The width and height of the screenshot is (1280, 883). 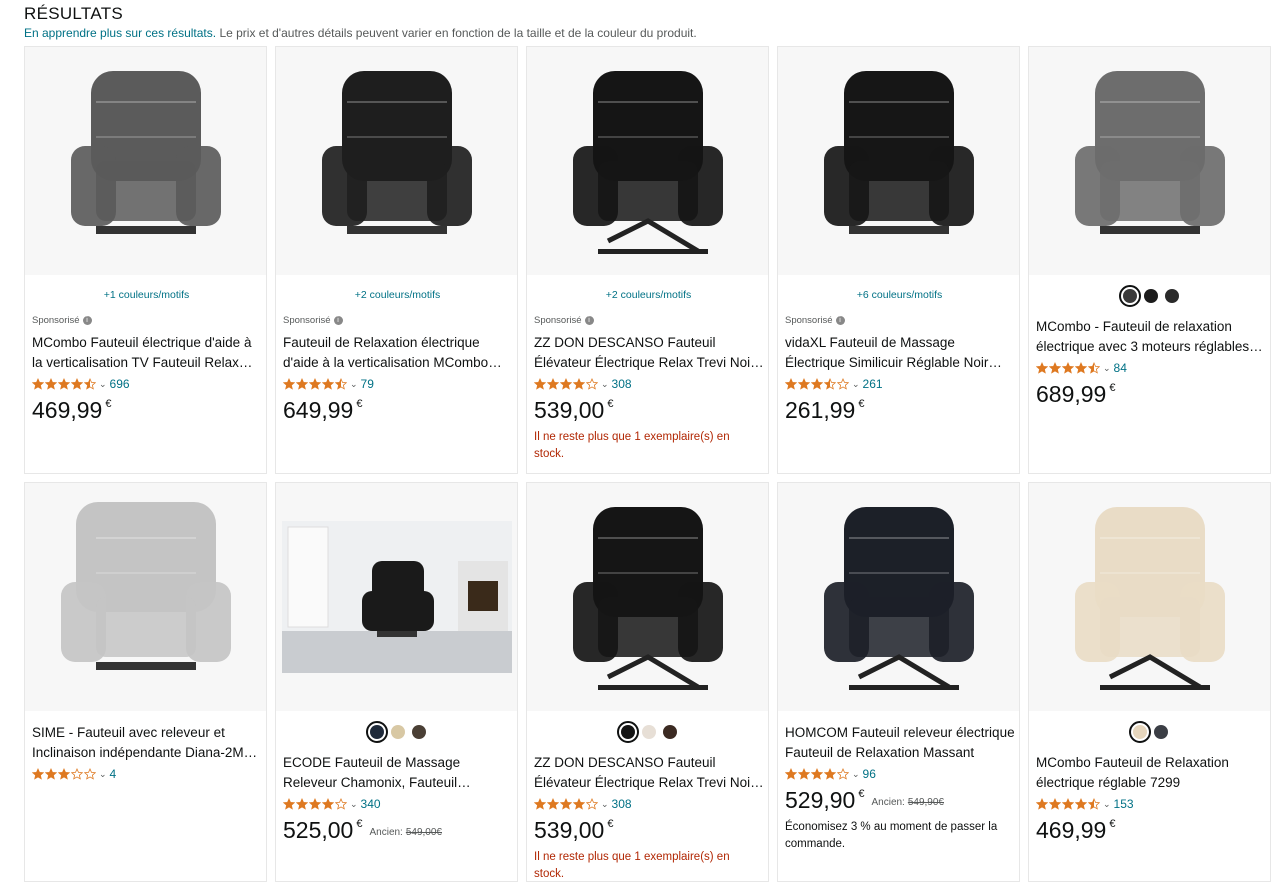 What do you see at coordinates (1075, 394) in the screenshot?
I see `product-price: 689,99 €` at bounding box center [1075, 394].